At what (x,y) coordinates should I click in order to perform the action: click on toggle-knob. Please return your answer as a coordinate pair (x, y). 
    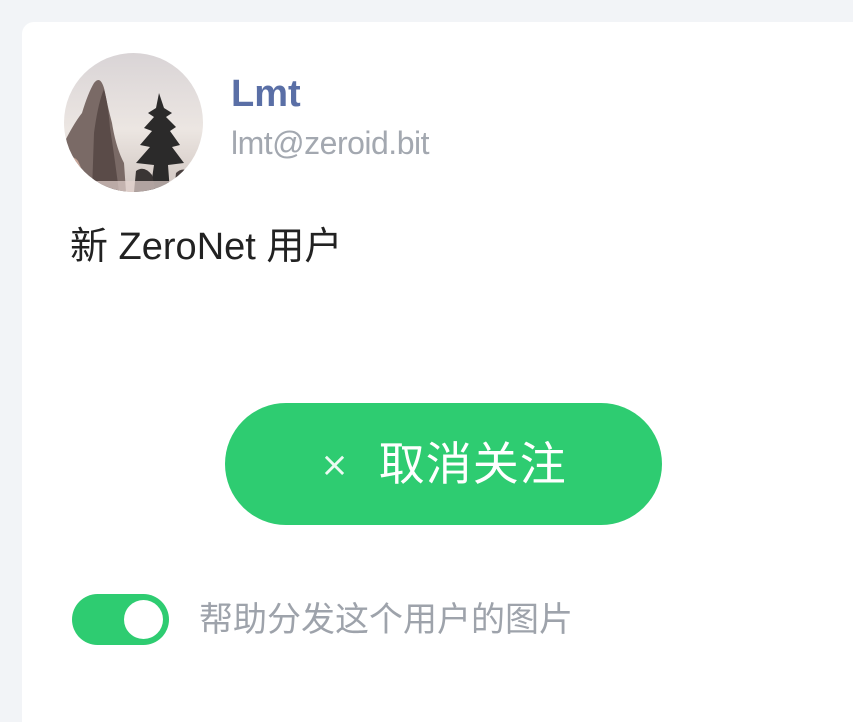
    Looking at the image, I should click on (143, 619).